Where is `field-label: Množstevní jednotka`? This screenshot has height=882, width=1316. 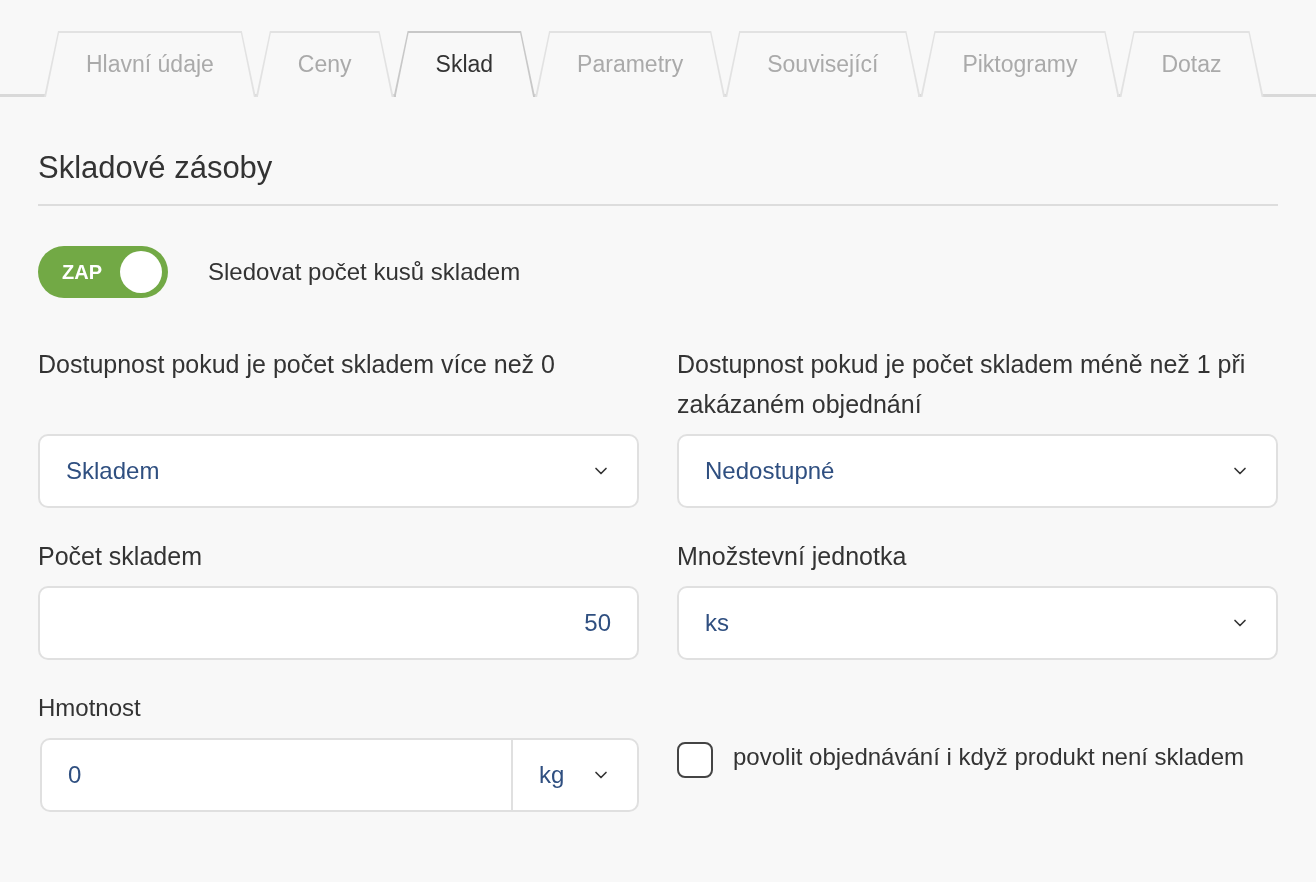
field-label: Množstevní jednotka is located at coordinates (792, 556).